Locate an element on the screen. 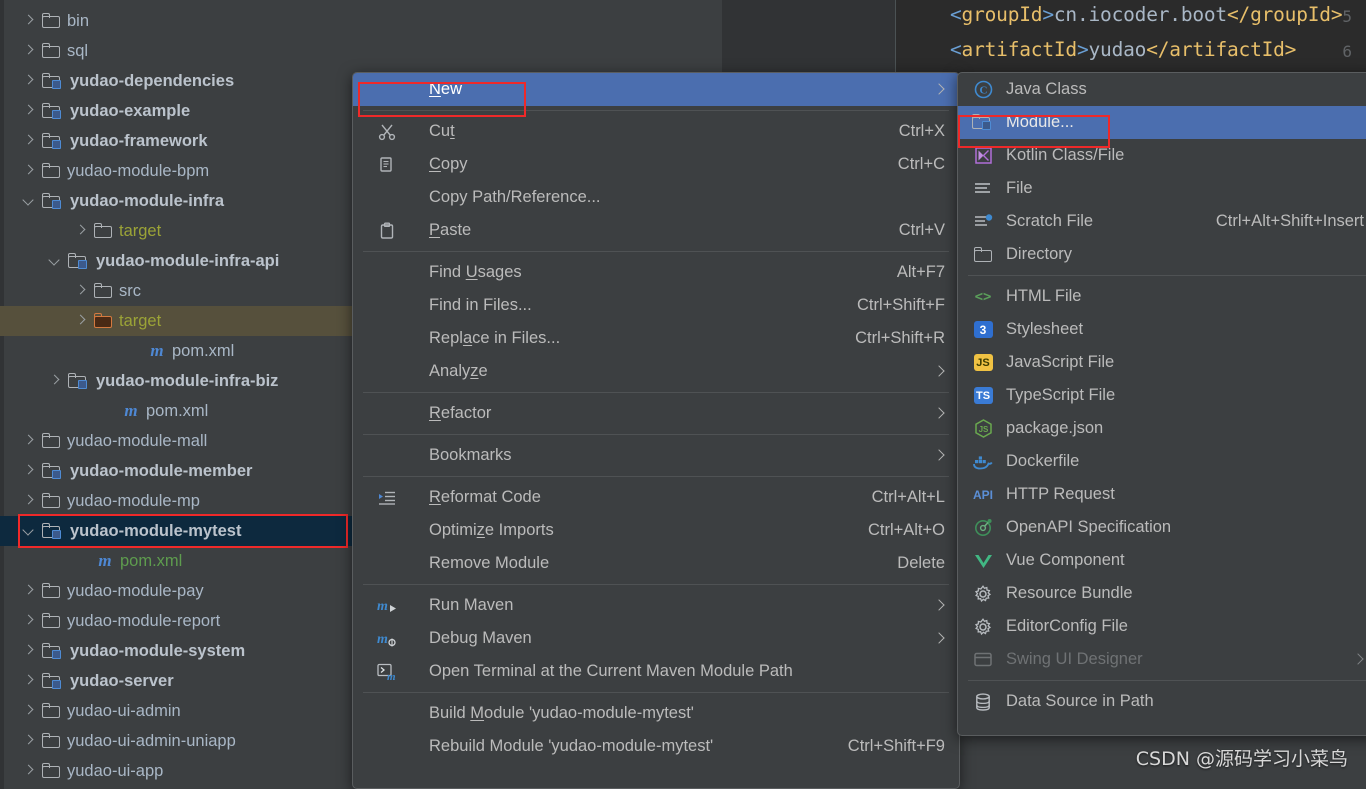  tree-item-yudao-example: yudao-example is located at coordinates (176, 111).